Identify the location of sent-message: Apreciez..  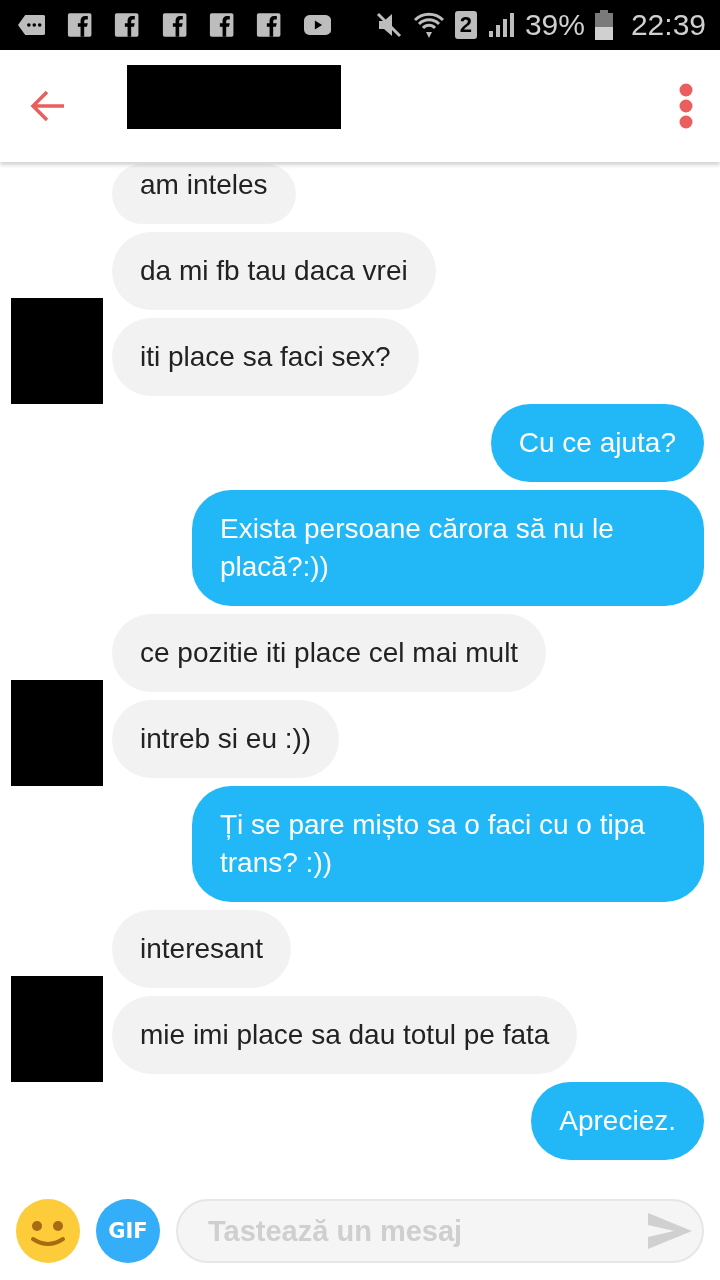
(617, 1121).